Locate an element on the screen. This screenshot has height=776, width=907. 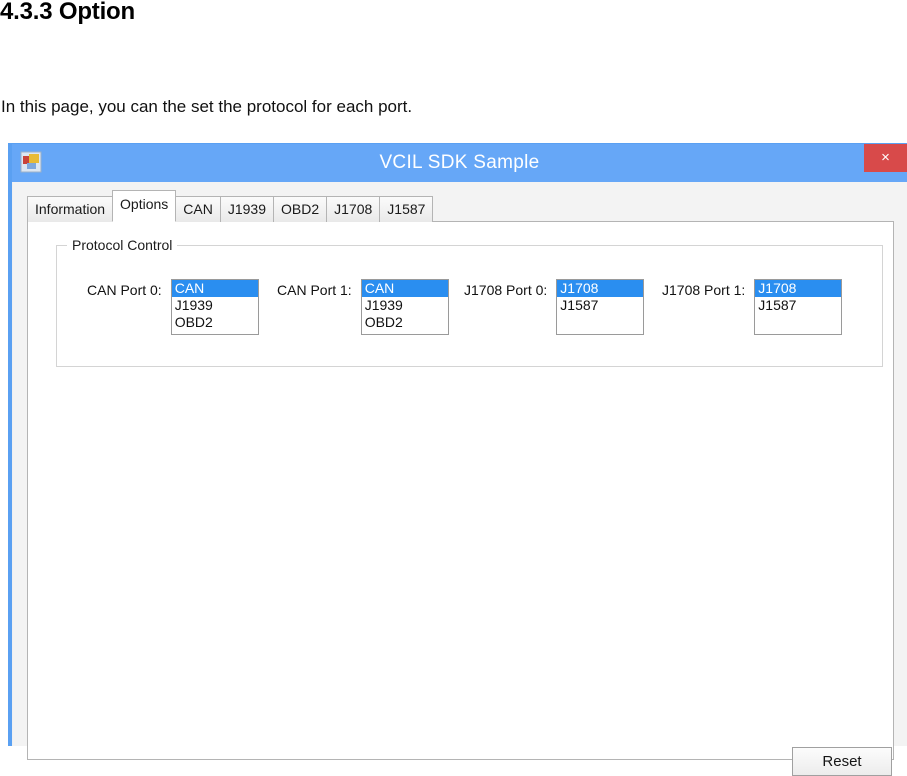
tab-j1587: J1587 is located at coordinates (406, 209).